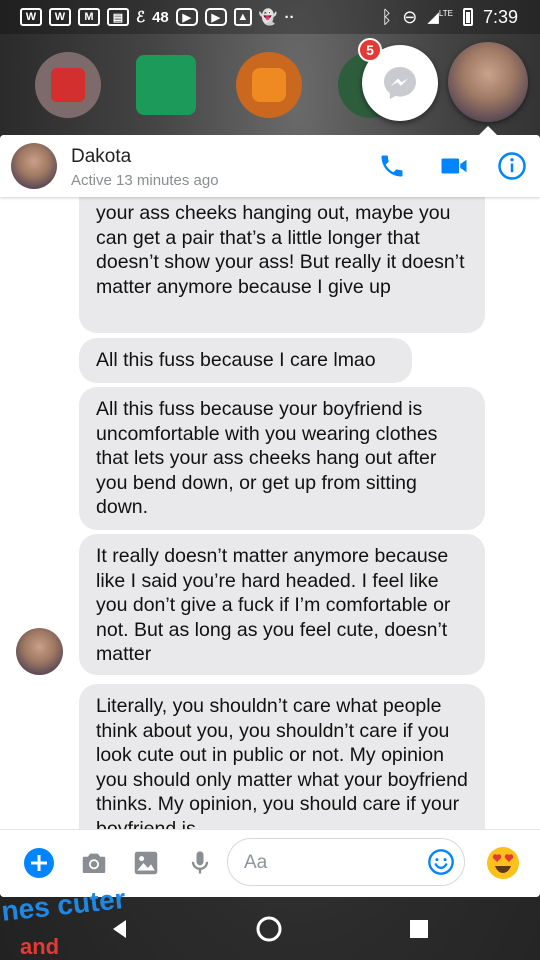 The image size is (540, 960). What do you see at coordinates (270, 166) in the screenshot?
I see `chat-header: Dakota Active 13 minutes ago` at bounding box center [270, 166].